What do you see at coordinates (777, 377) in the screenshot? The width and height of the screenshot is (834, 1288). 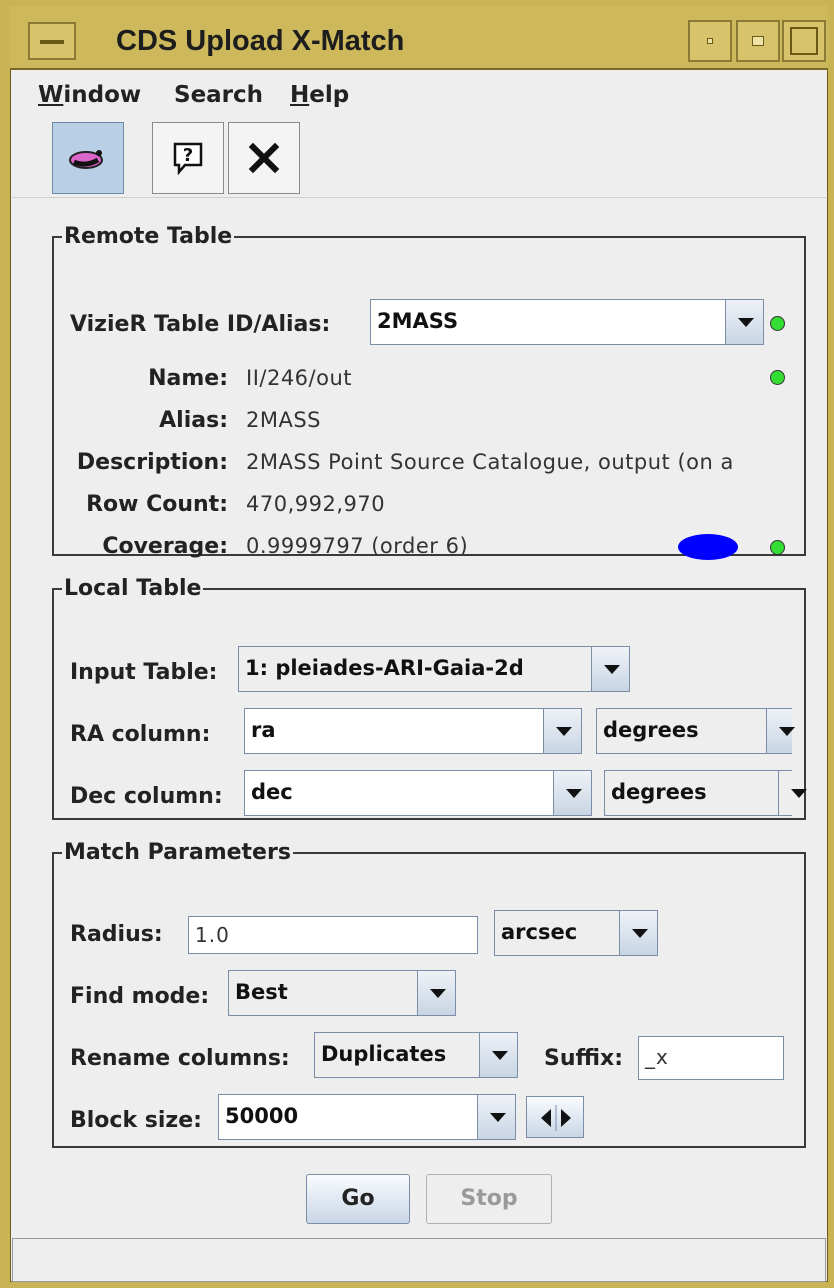 I see `name-status-dot` at bounding box center [777, 377].